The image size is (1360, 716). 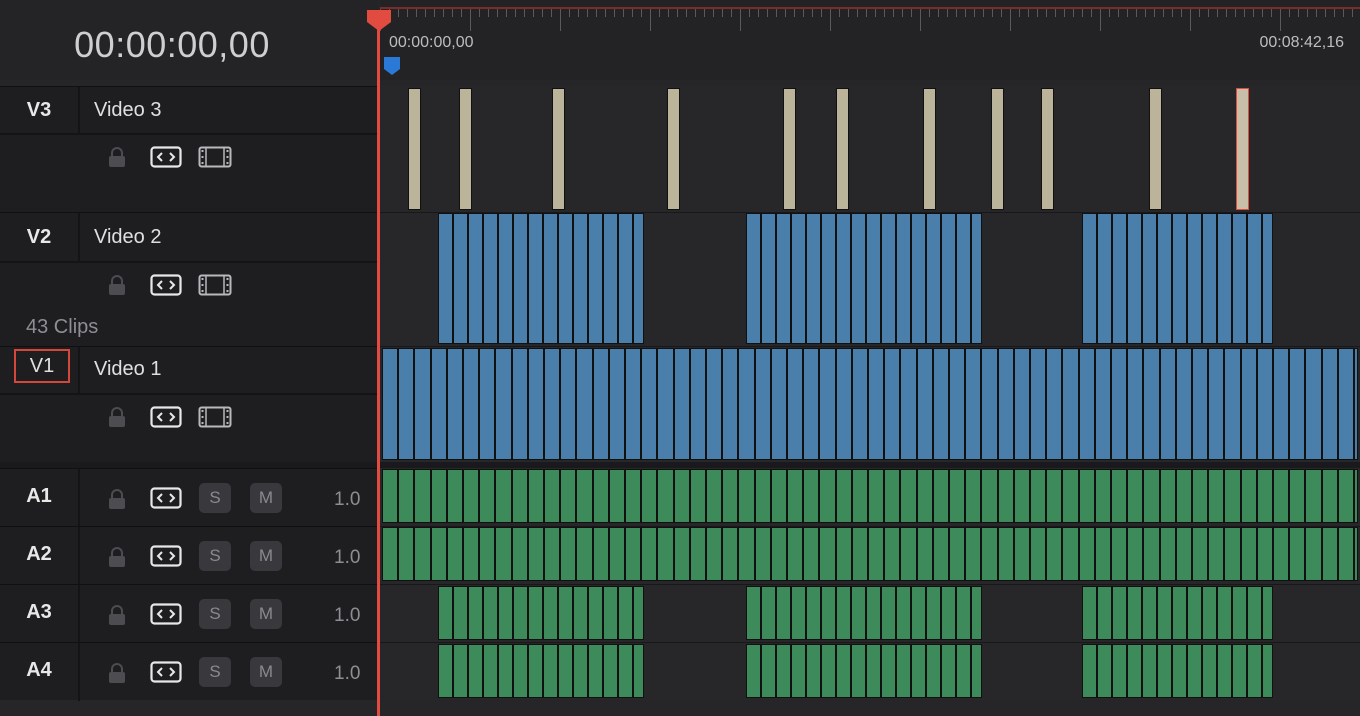 I want to click on marker-icon, so click(x=392, y=66).